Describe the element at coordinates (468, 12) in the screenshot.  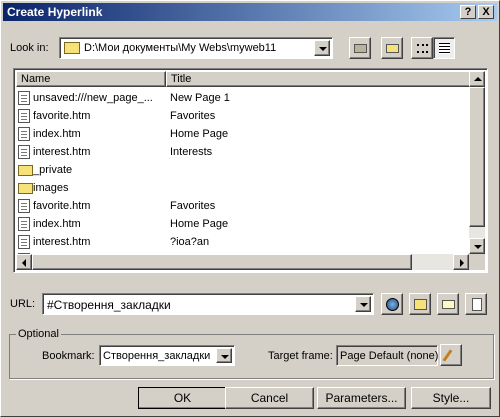
I see `help-button: ?` at that location.